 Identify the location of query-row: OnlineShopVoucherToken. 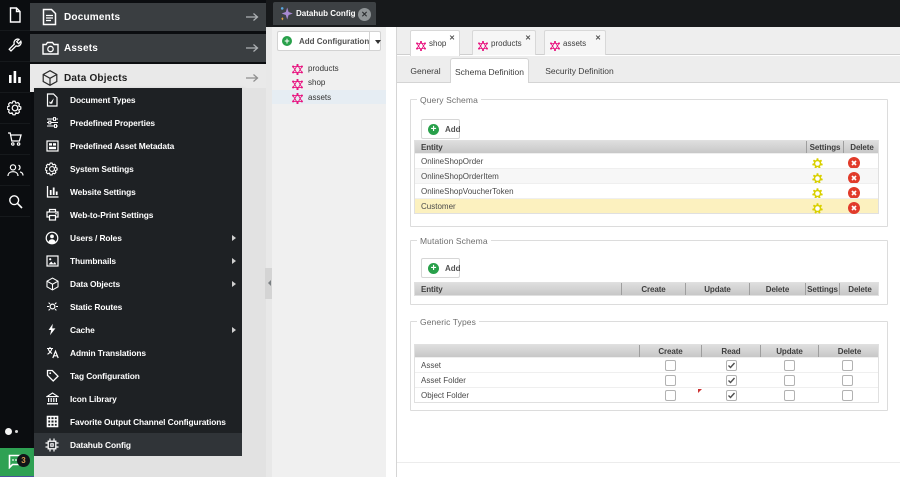
(646, 191).